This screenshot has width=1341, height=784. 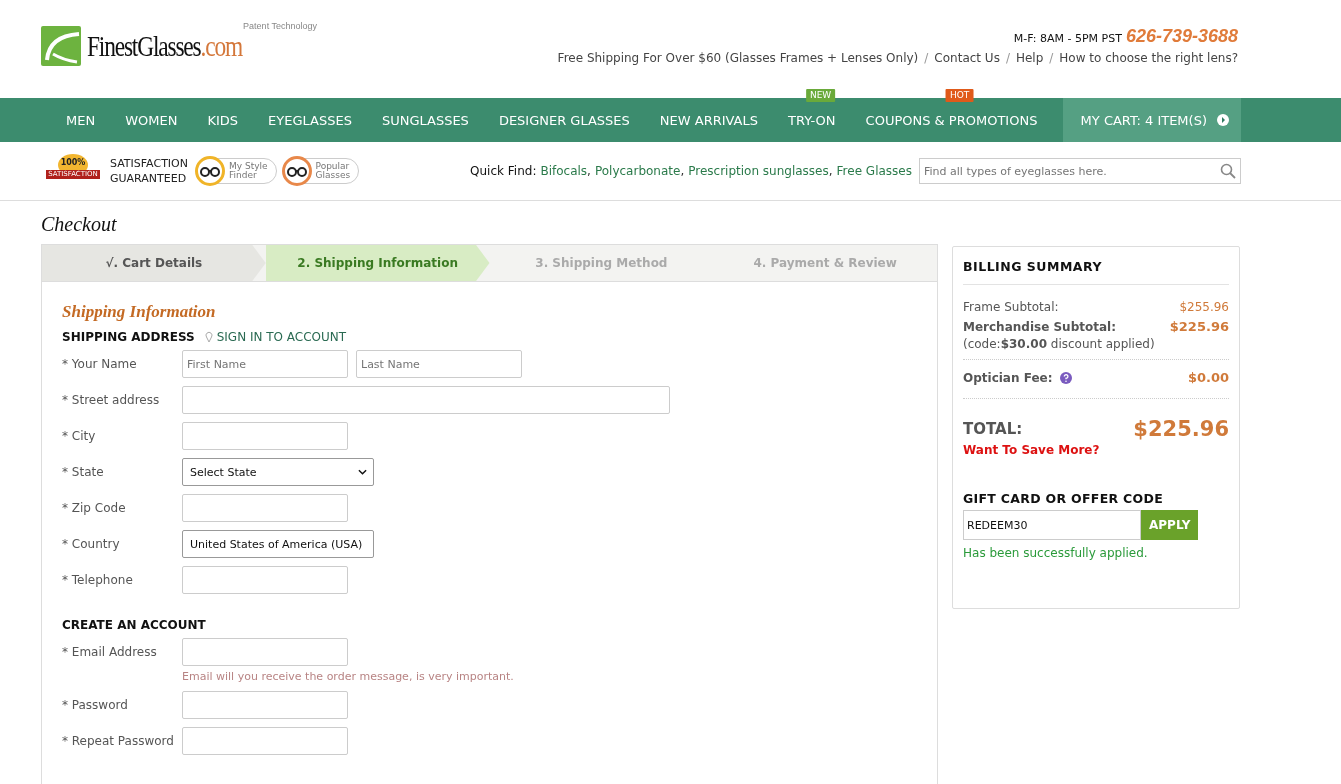 I want to click on field-label: * Password, so click(x=95, y=705).